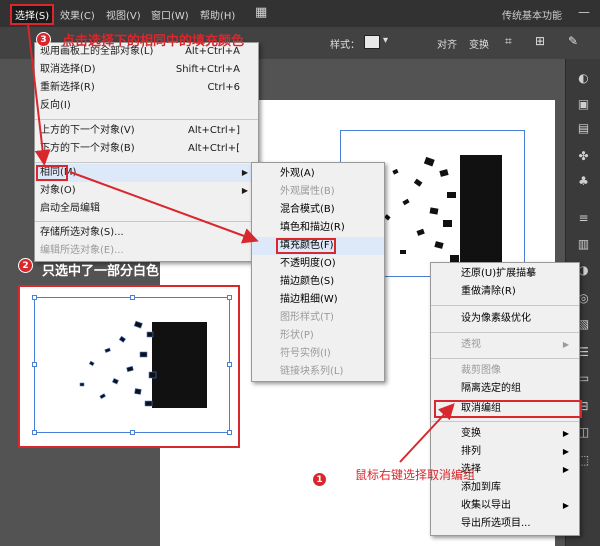  Describe the element at coordinates (573, 41) in the screenshot. I see `pen-tool-icon: ✎` at that location.